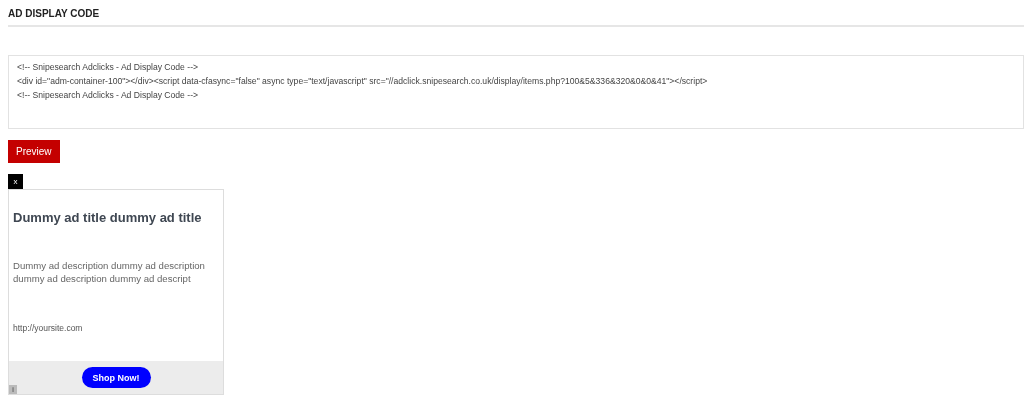  What do you see at coordinates (116, 377) in the screenshot?
I see `shop-now-button: Shop Now!` at bounding box center [116, 377].